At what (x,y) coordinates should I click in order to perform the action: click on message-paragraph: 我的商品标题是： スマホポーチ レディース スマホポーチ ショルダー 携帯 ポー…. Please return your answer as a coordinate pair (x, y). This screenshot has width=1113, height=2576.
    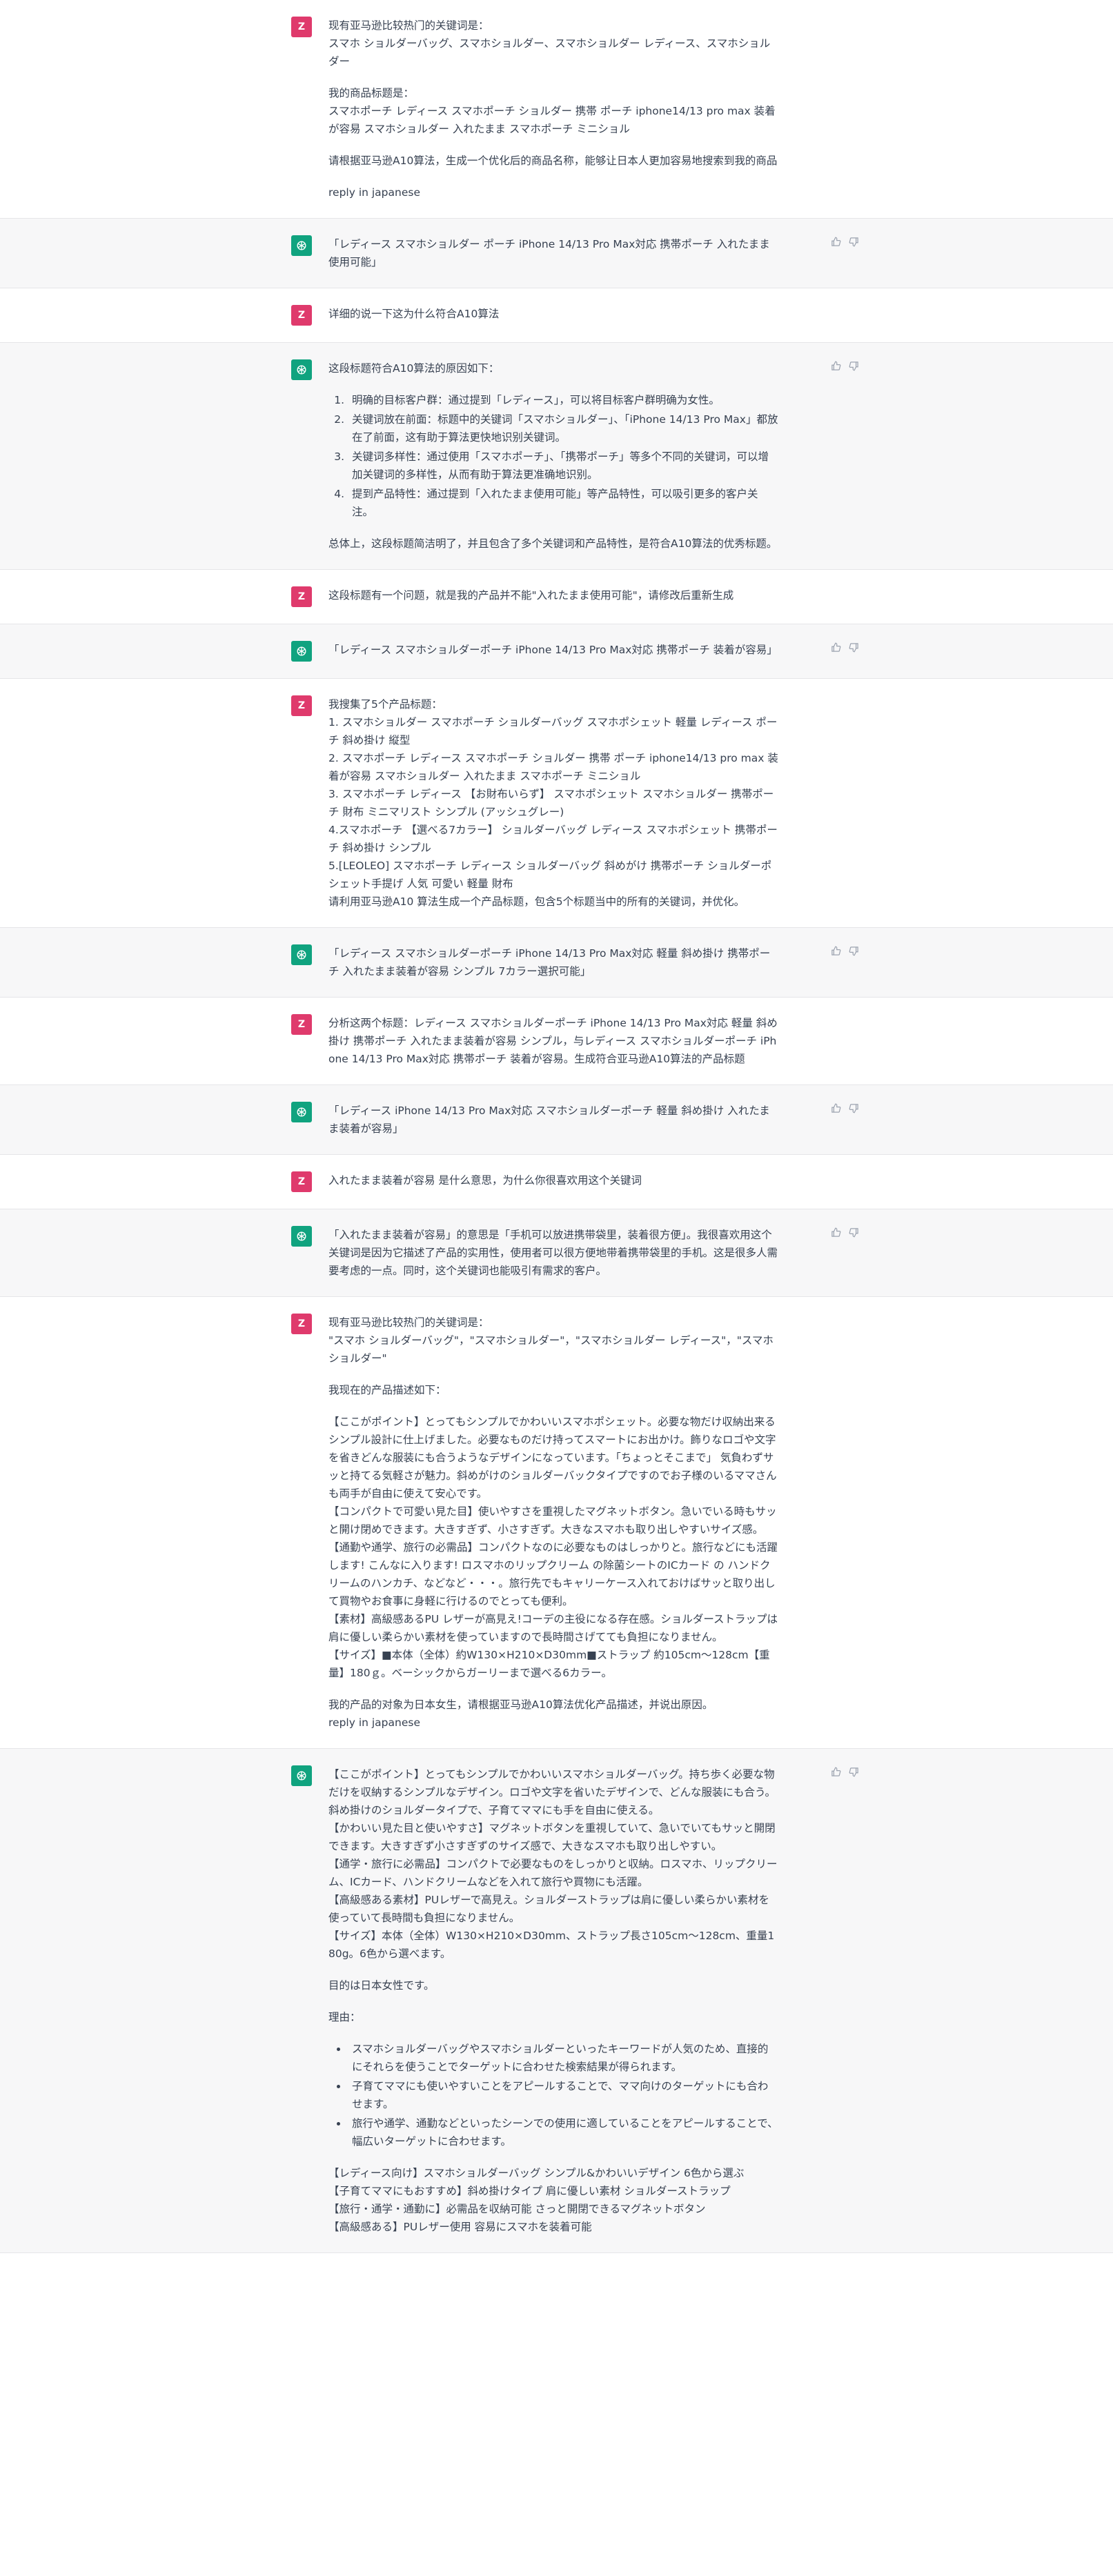
    Looking at the image, I should click on (552, 111).